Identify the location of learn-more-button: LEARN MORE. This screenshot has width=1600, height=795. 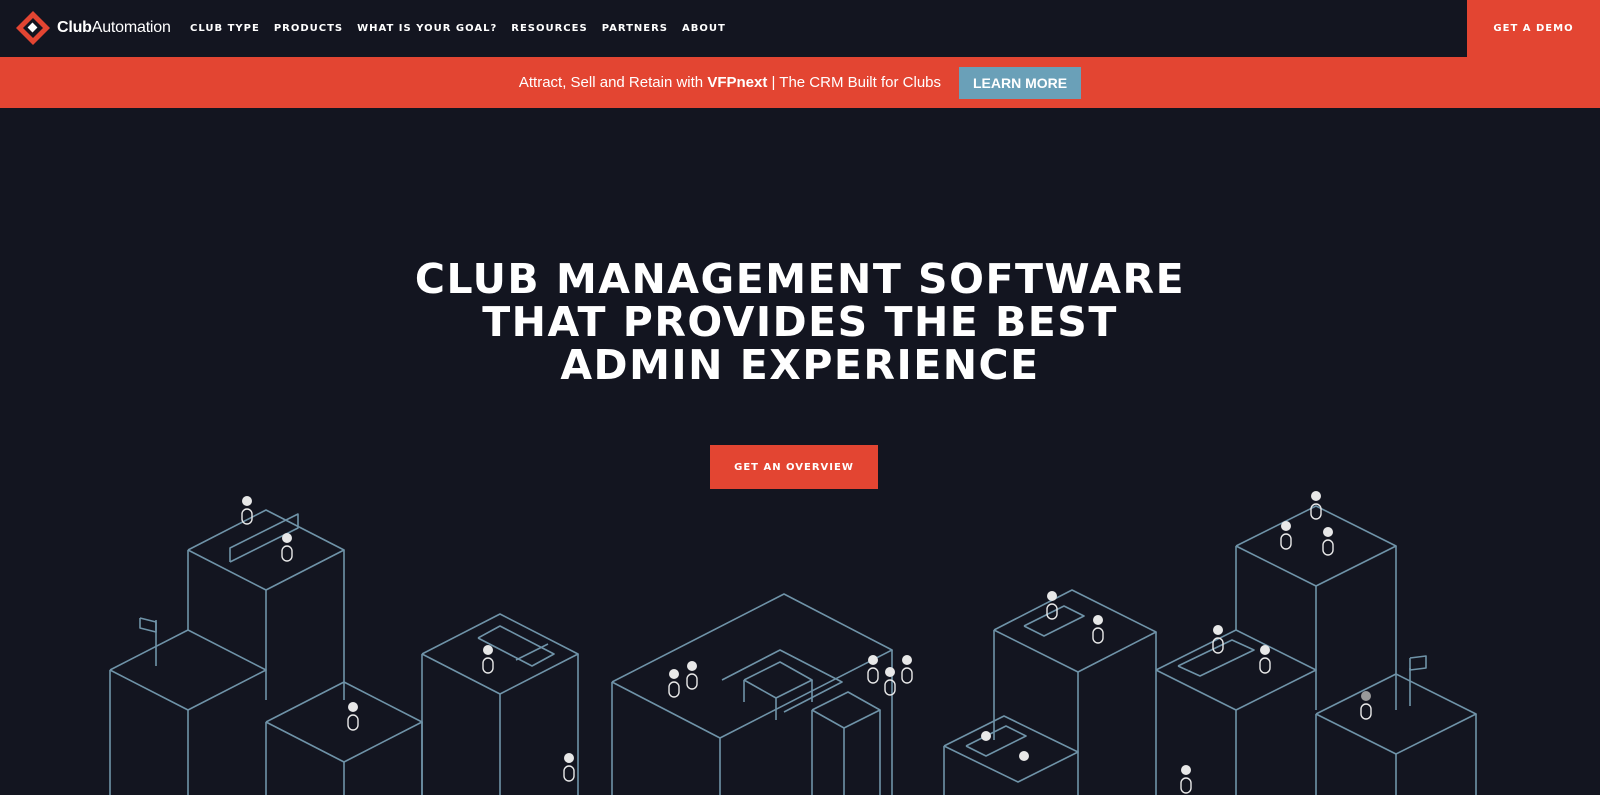
(1020, 82).